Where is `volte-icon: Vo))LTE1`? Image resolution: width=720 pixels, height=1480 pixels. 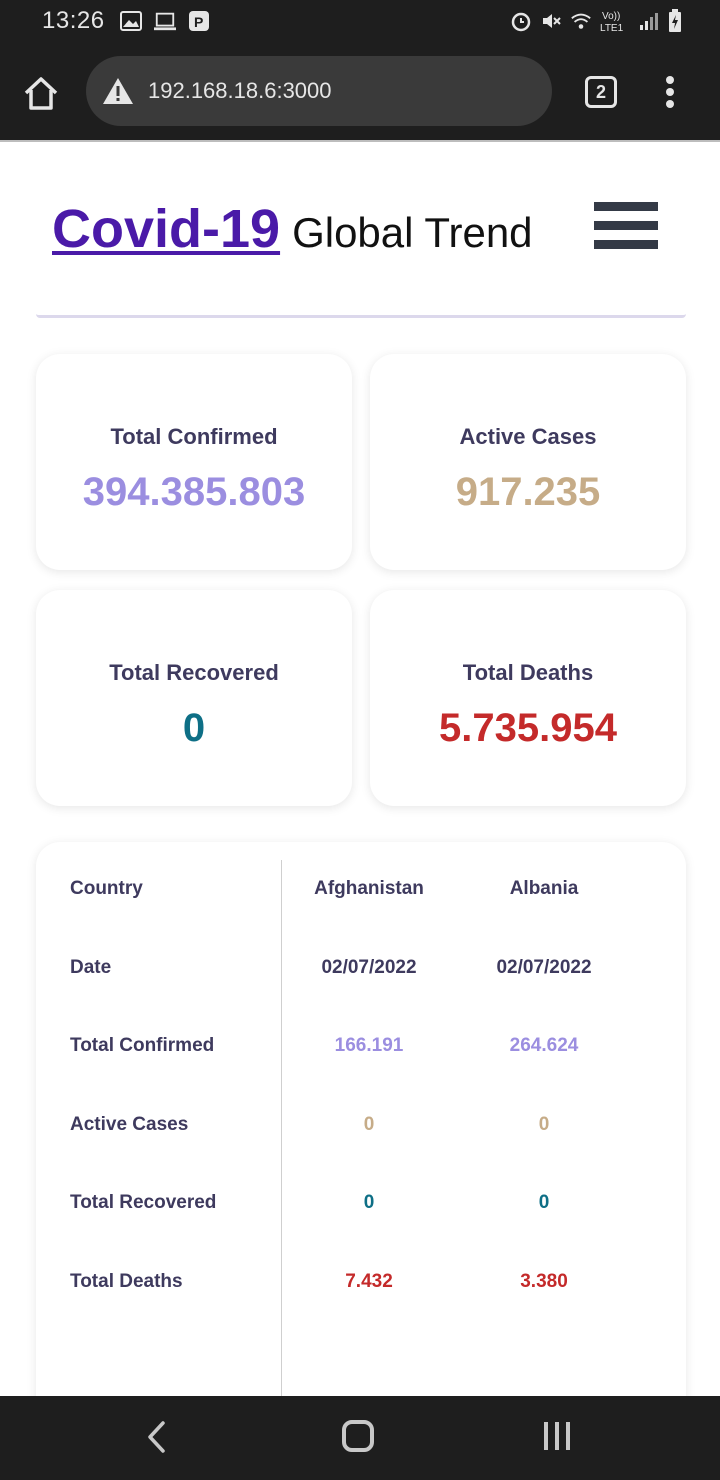
volte-icon: Vo))LTE1 is located at coordinates (612, 22).